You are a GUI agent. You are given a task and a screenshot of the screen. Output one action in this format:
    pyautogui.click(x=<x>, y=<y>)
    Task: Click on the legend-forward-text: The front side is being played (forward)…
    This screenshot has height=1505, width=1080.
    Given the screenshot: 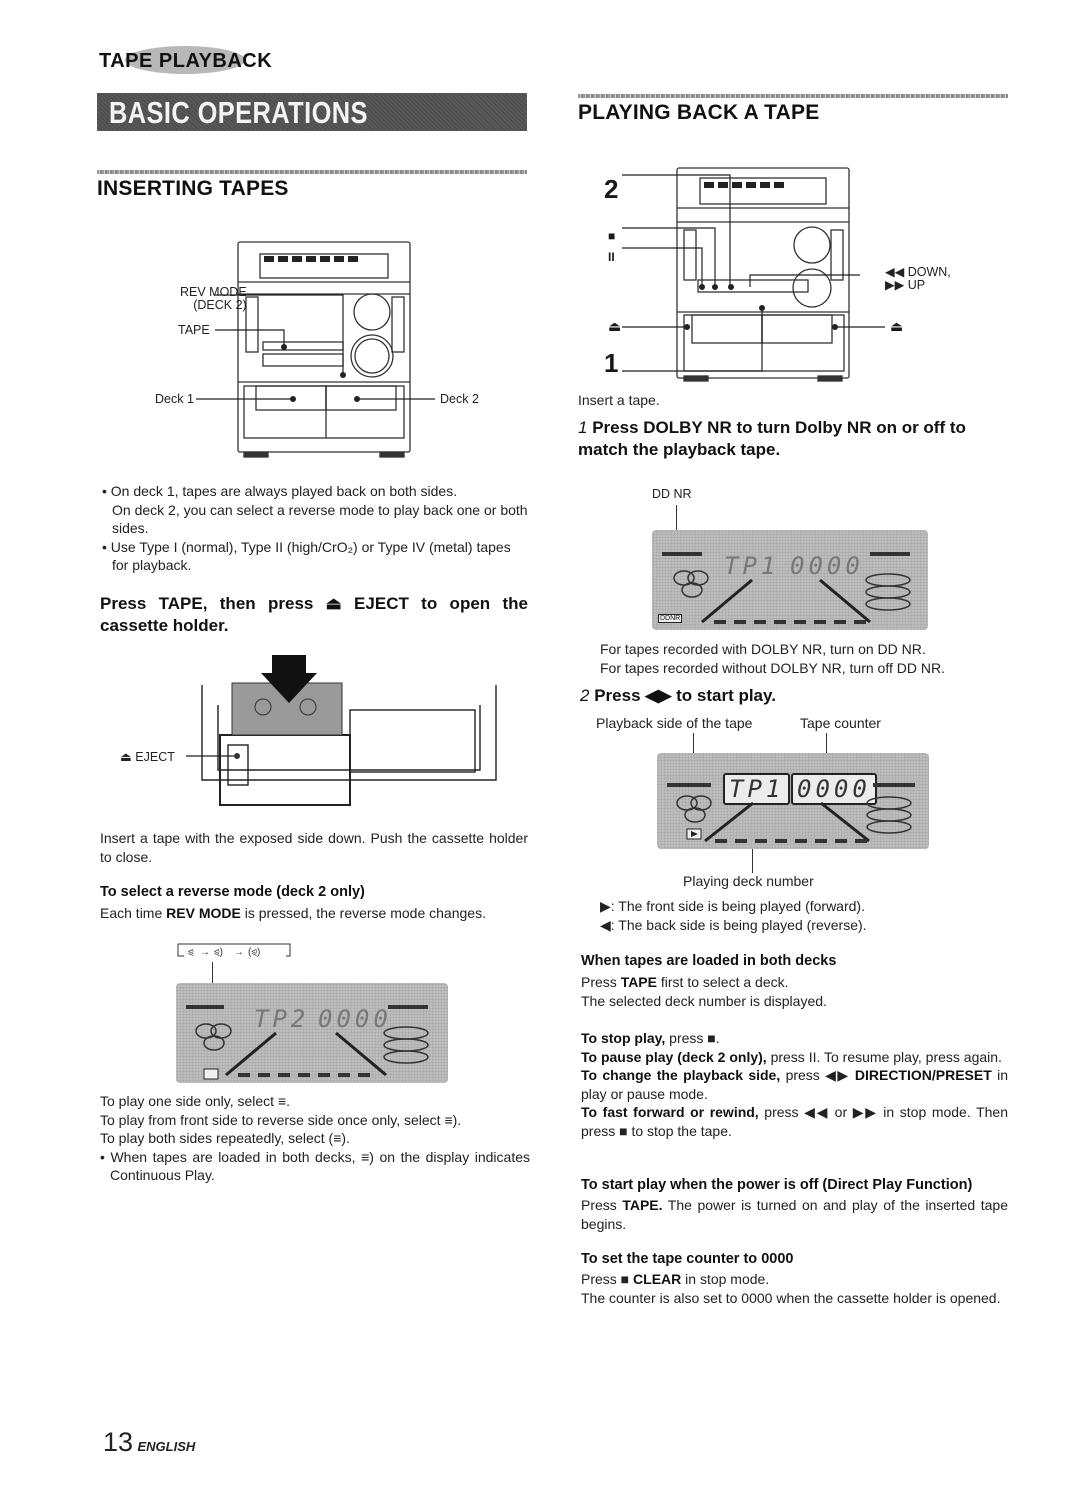 What is the action you would take?
    pyautogui.click(x=741, y=906)
    